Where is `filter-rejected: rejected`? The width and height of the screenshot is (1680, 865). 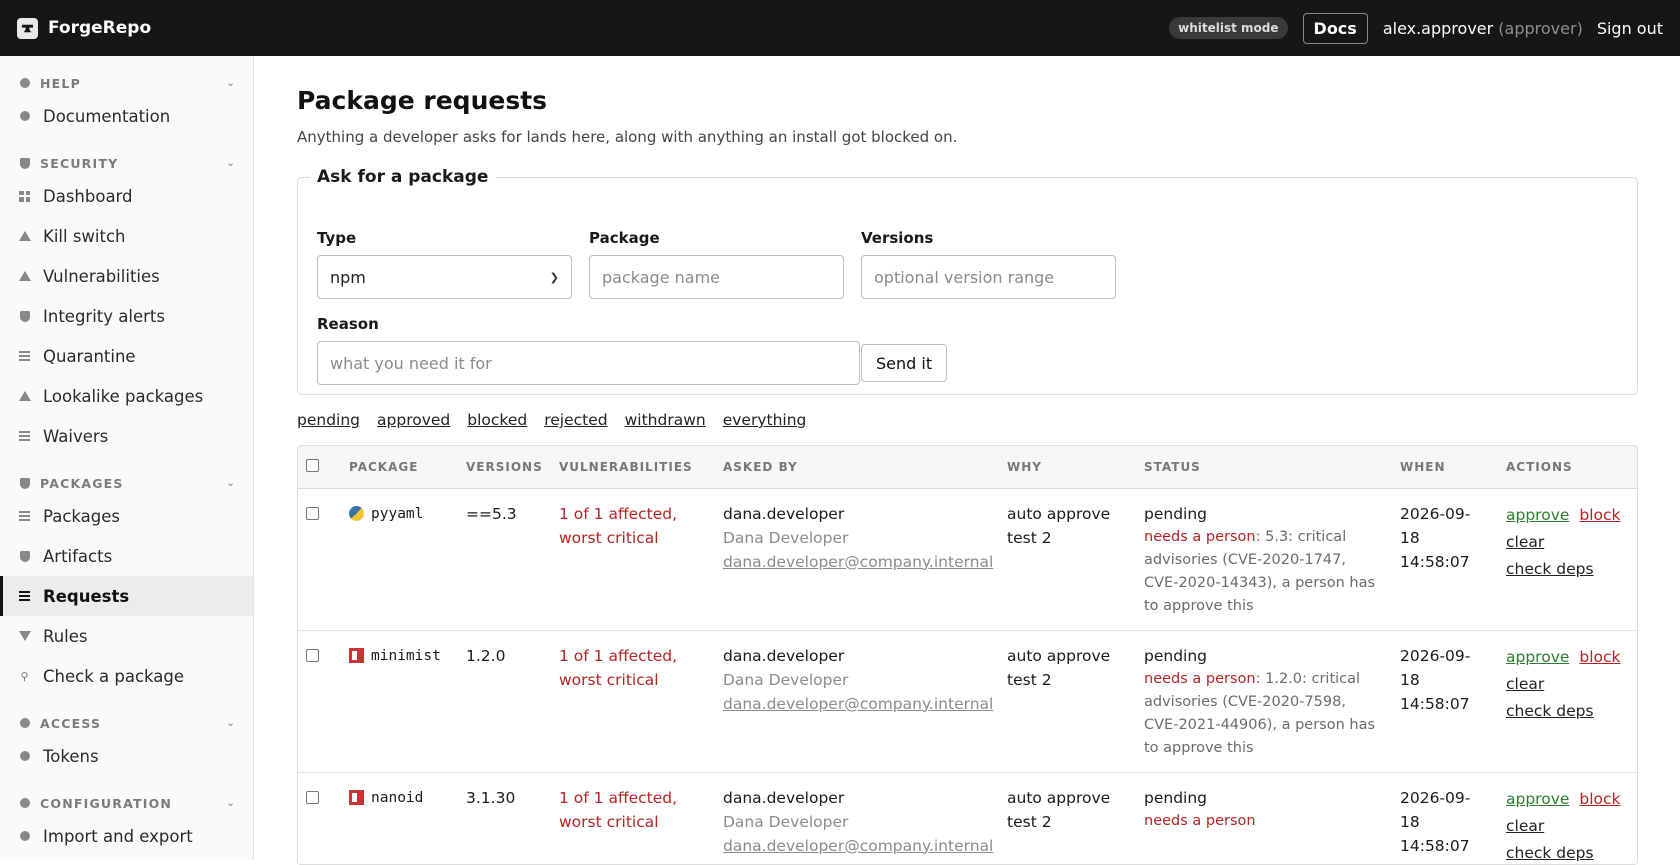 filter-rejected: rejected is located at coordinates (575, 420).